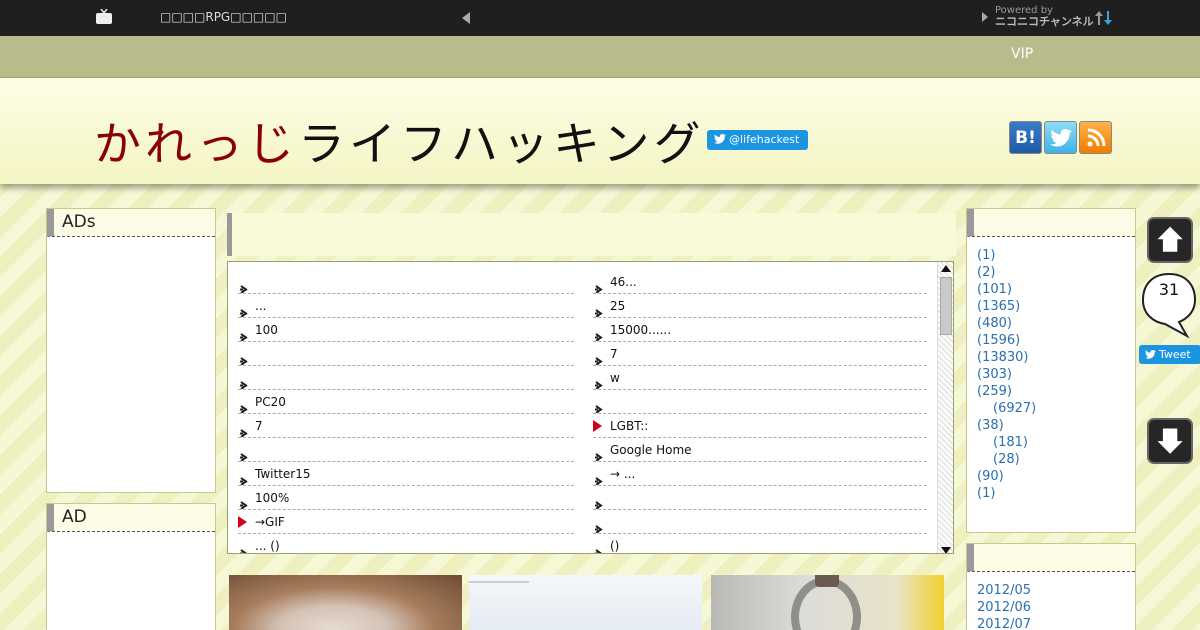  Describe the element at coordinates (1056, 272) in the screenshot. I see `category-link: (2)` at that location.